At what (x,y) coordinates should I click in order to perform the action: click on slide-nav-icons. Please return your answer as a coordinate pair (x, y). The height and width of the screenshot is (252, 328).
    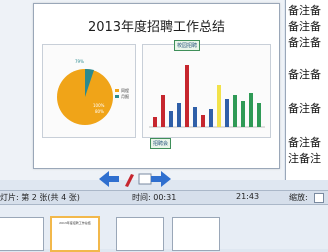
    Looking at the image, I should click on (135, 179).